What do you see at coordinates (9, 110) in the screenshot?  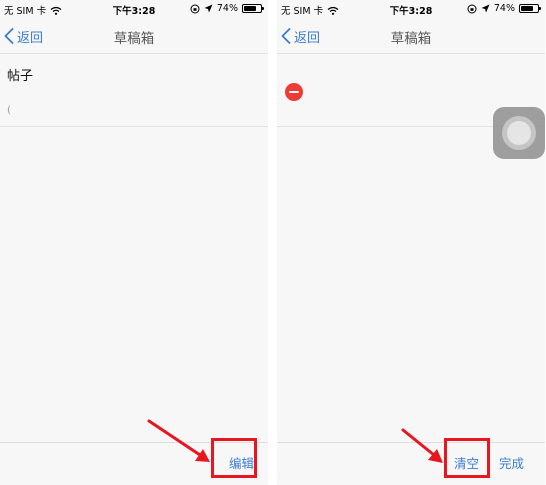 I see `draft-snippet: (` at bounding box center [9, 110].